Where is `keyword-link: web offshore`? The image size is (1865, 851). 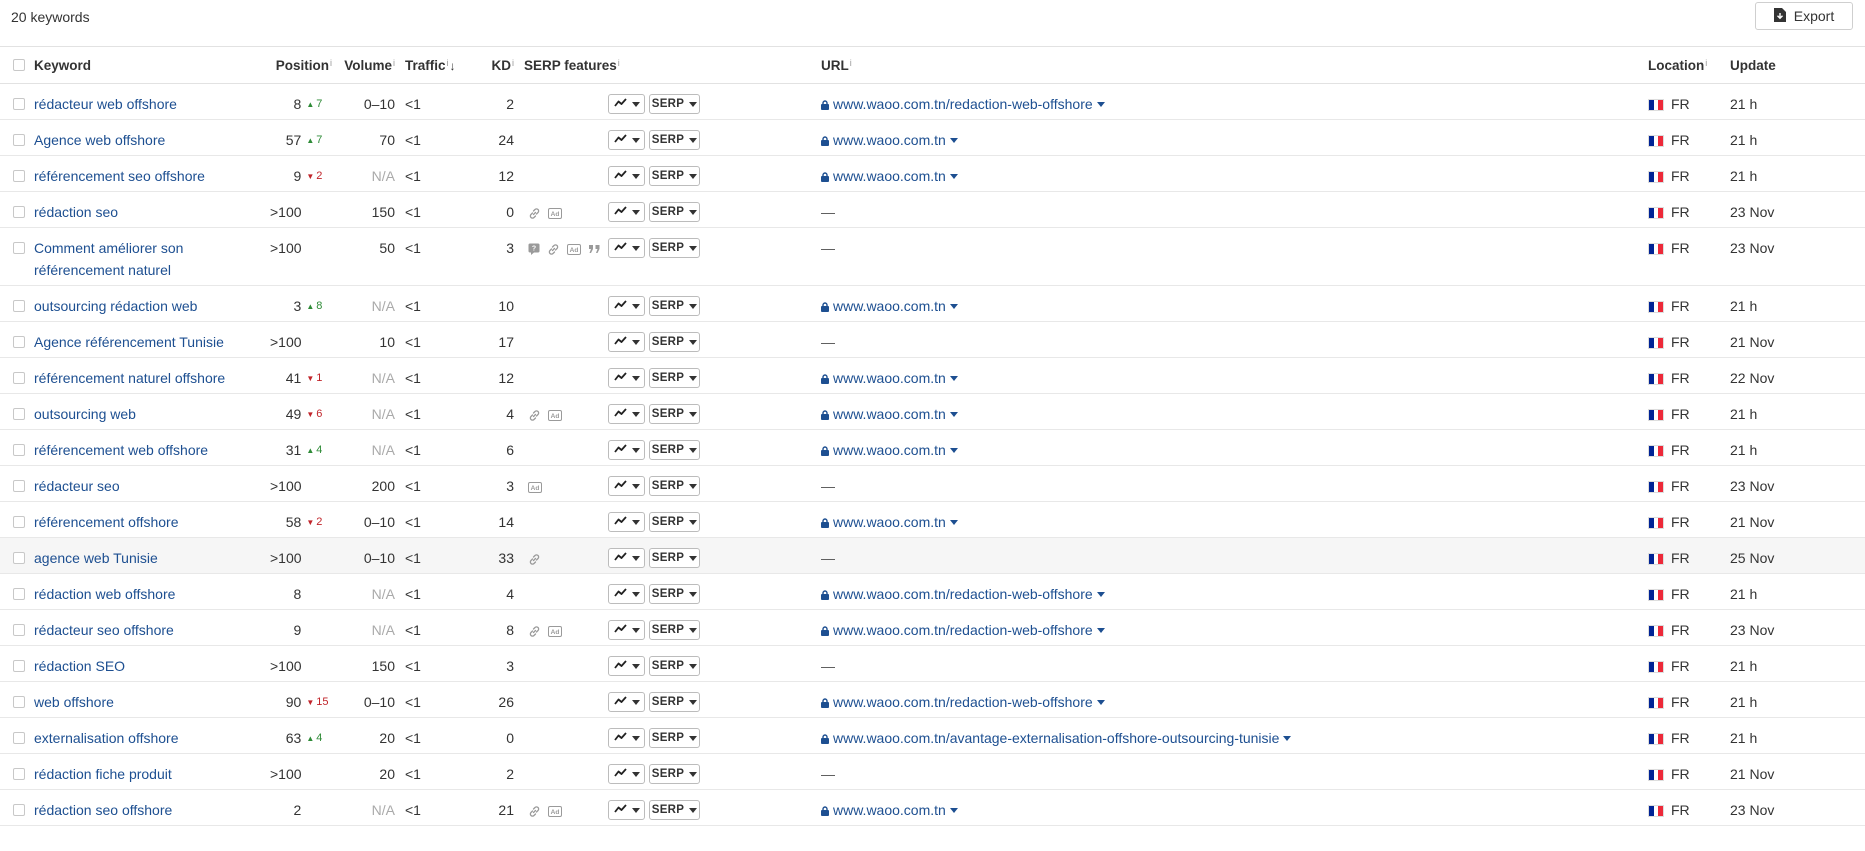
keyword-link: web offshore is located at coordinates (74, 702).